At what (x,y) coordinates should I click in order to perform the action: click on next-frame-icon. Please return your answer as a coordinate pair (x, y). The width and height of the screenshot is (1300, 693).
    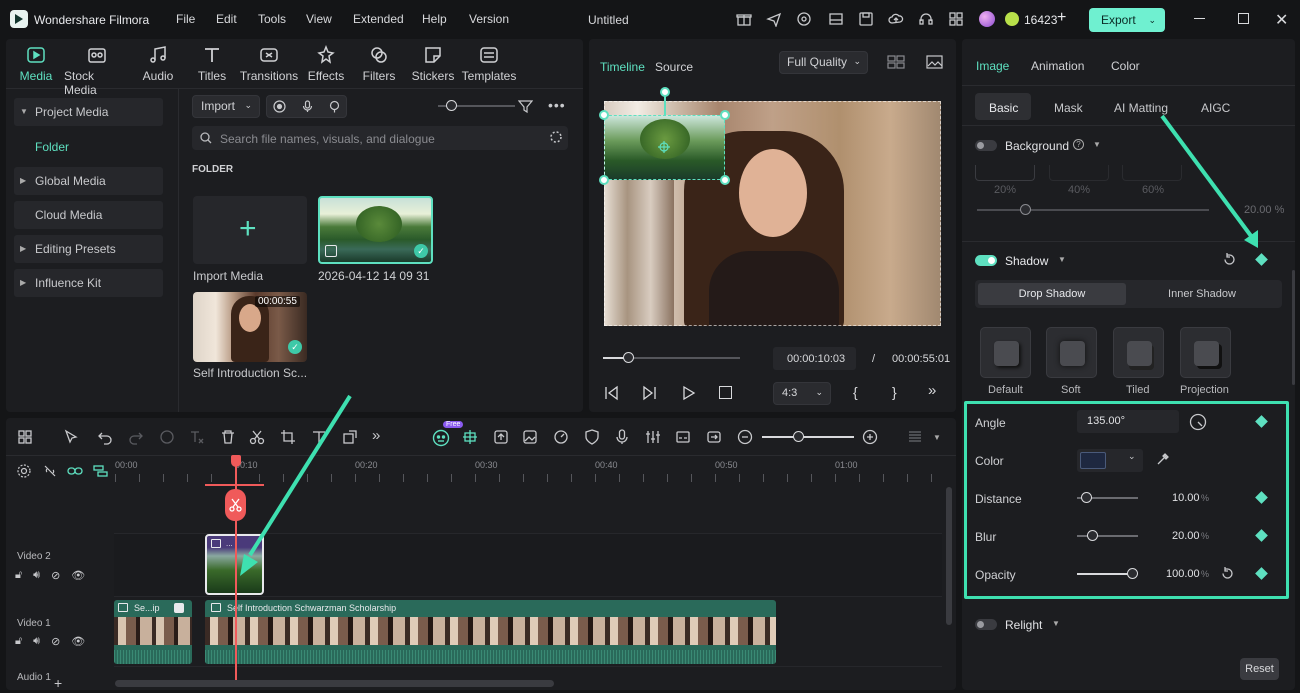
    Looking at the image, I should click on (650, 393).